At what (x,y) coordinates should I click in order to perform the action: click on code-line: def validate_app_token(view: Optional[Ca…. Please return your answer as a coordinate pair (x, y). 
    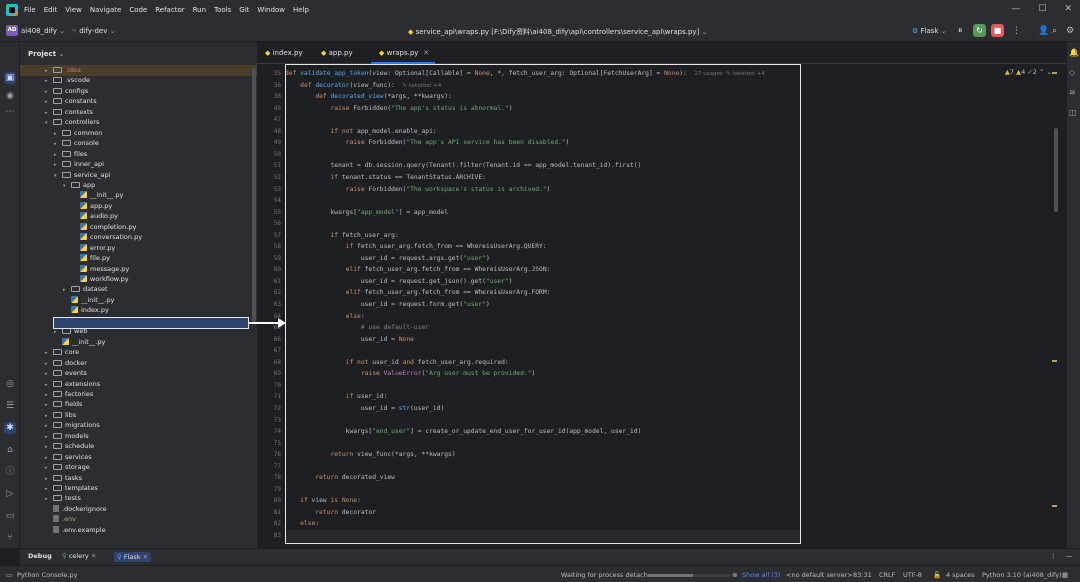
    Looking at the image, I should click on (525, 73).